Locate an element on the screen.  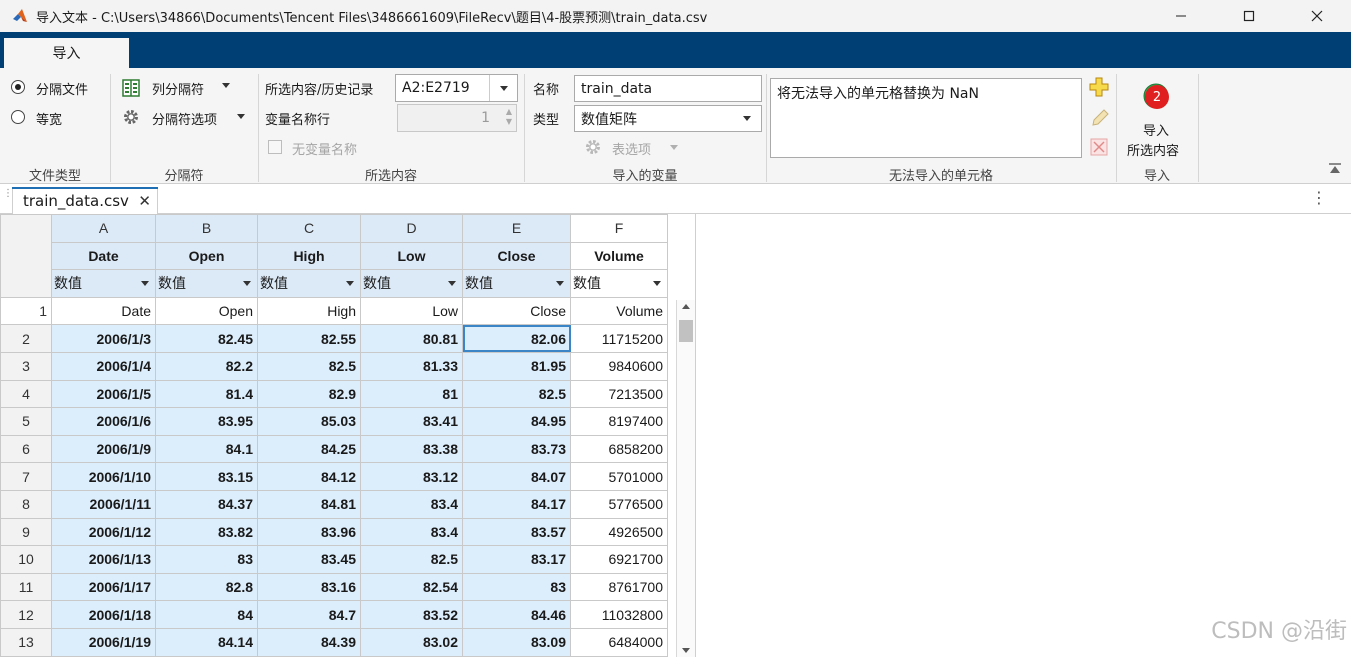
table-cell: 2006/1/5 is located at coordinates (103, 394).